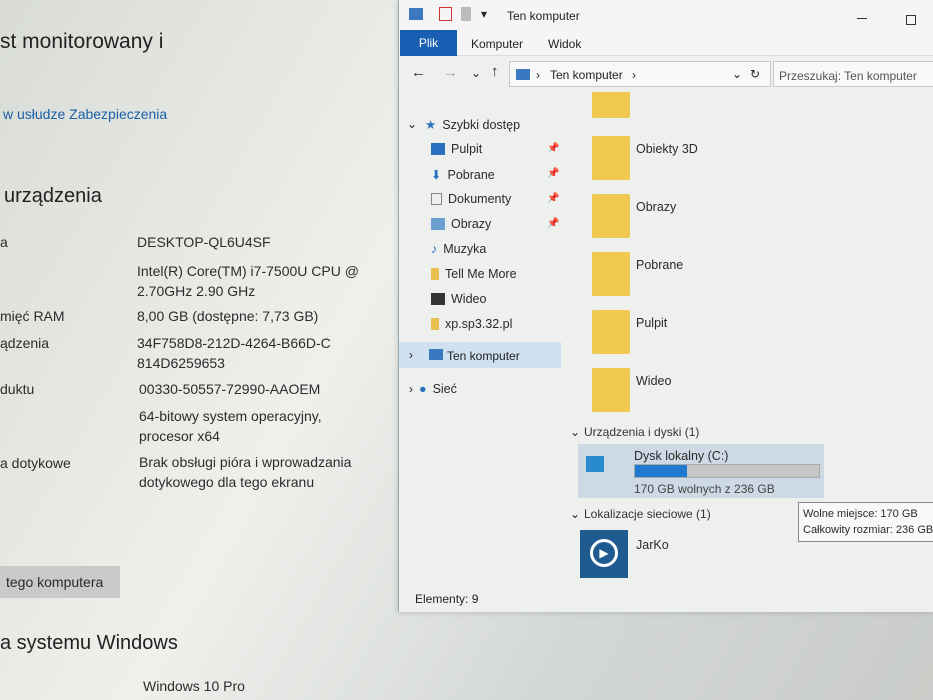 The height and width of the screenshot is (700, 933). I want to click on address-dropdown-icon: ⌄, so click(737, 74).